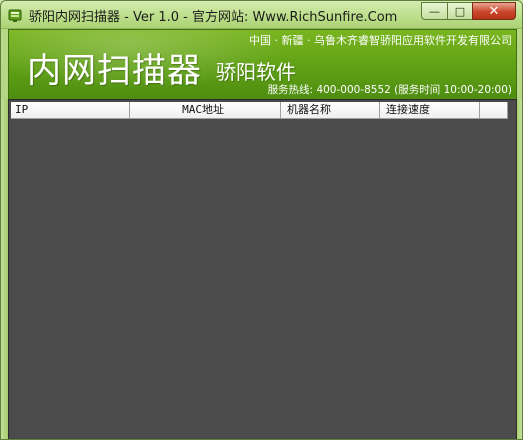 The width and height of the screenshot is (523, 440). I want to click on minimize-icon: —, so click(434, 11).